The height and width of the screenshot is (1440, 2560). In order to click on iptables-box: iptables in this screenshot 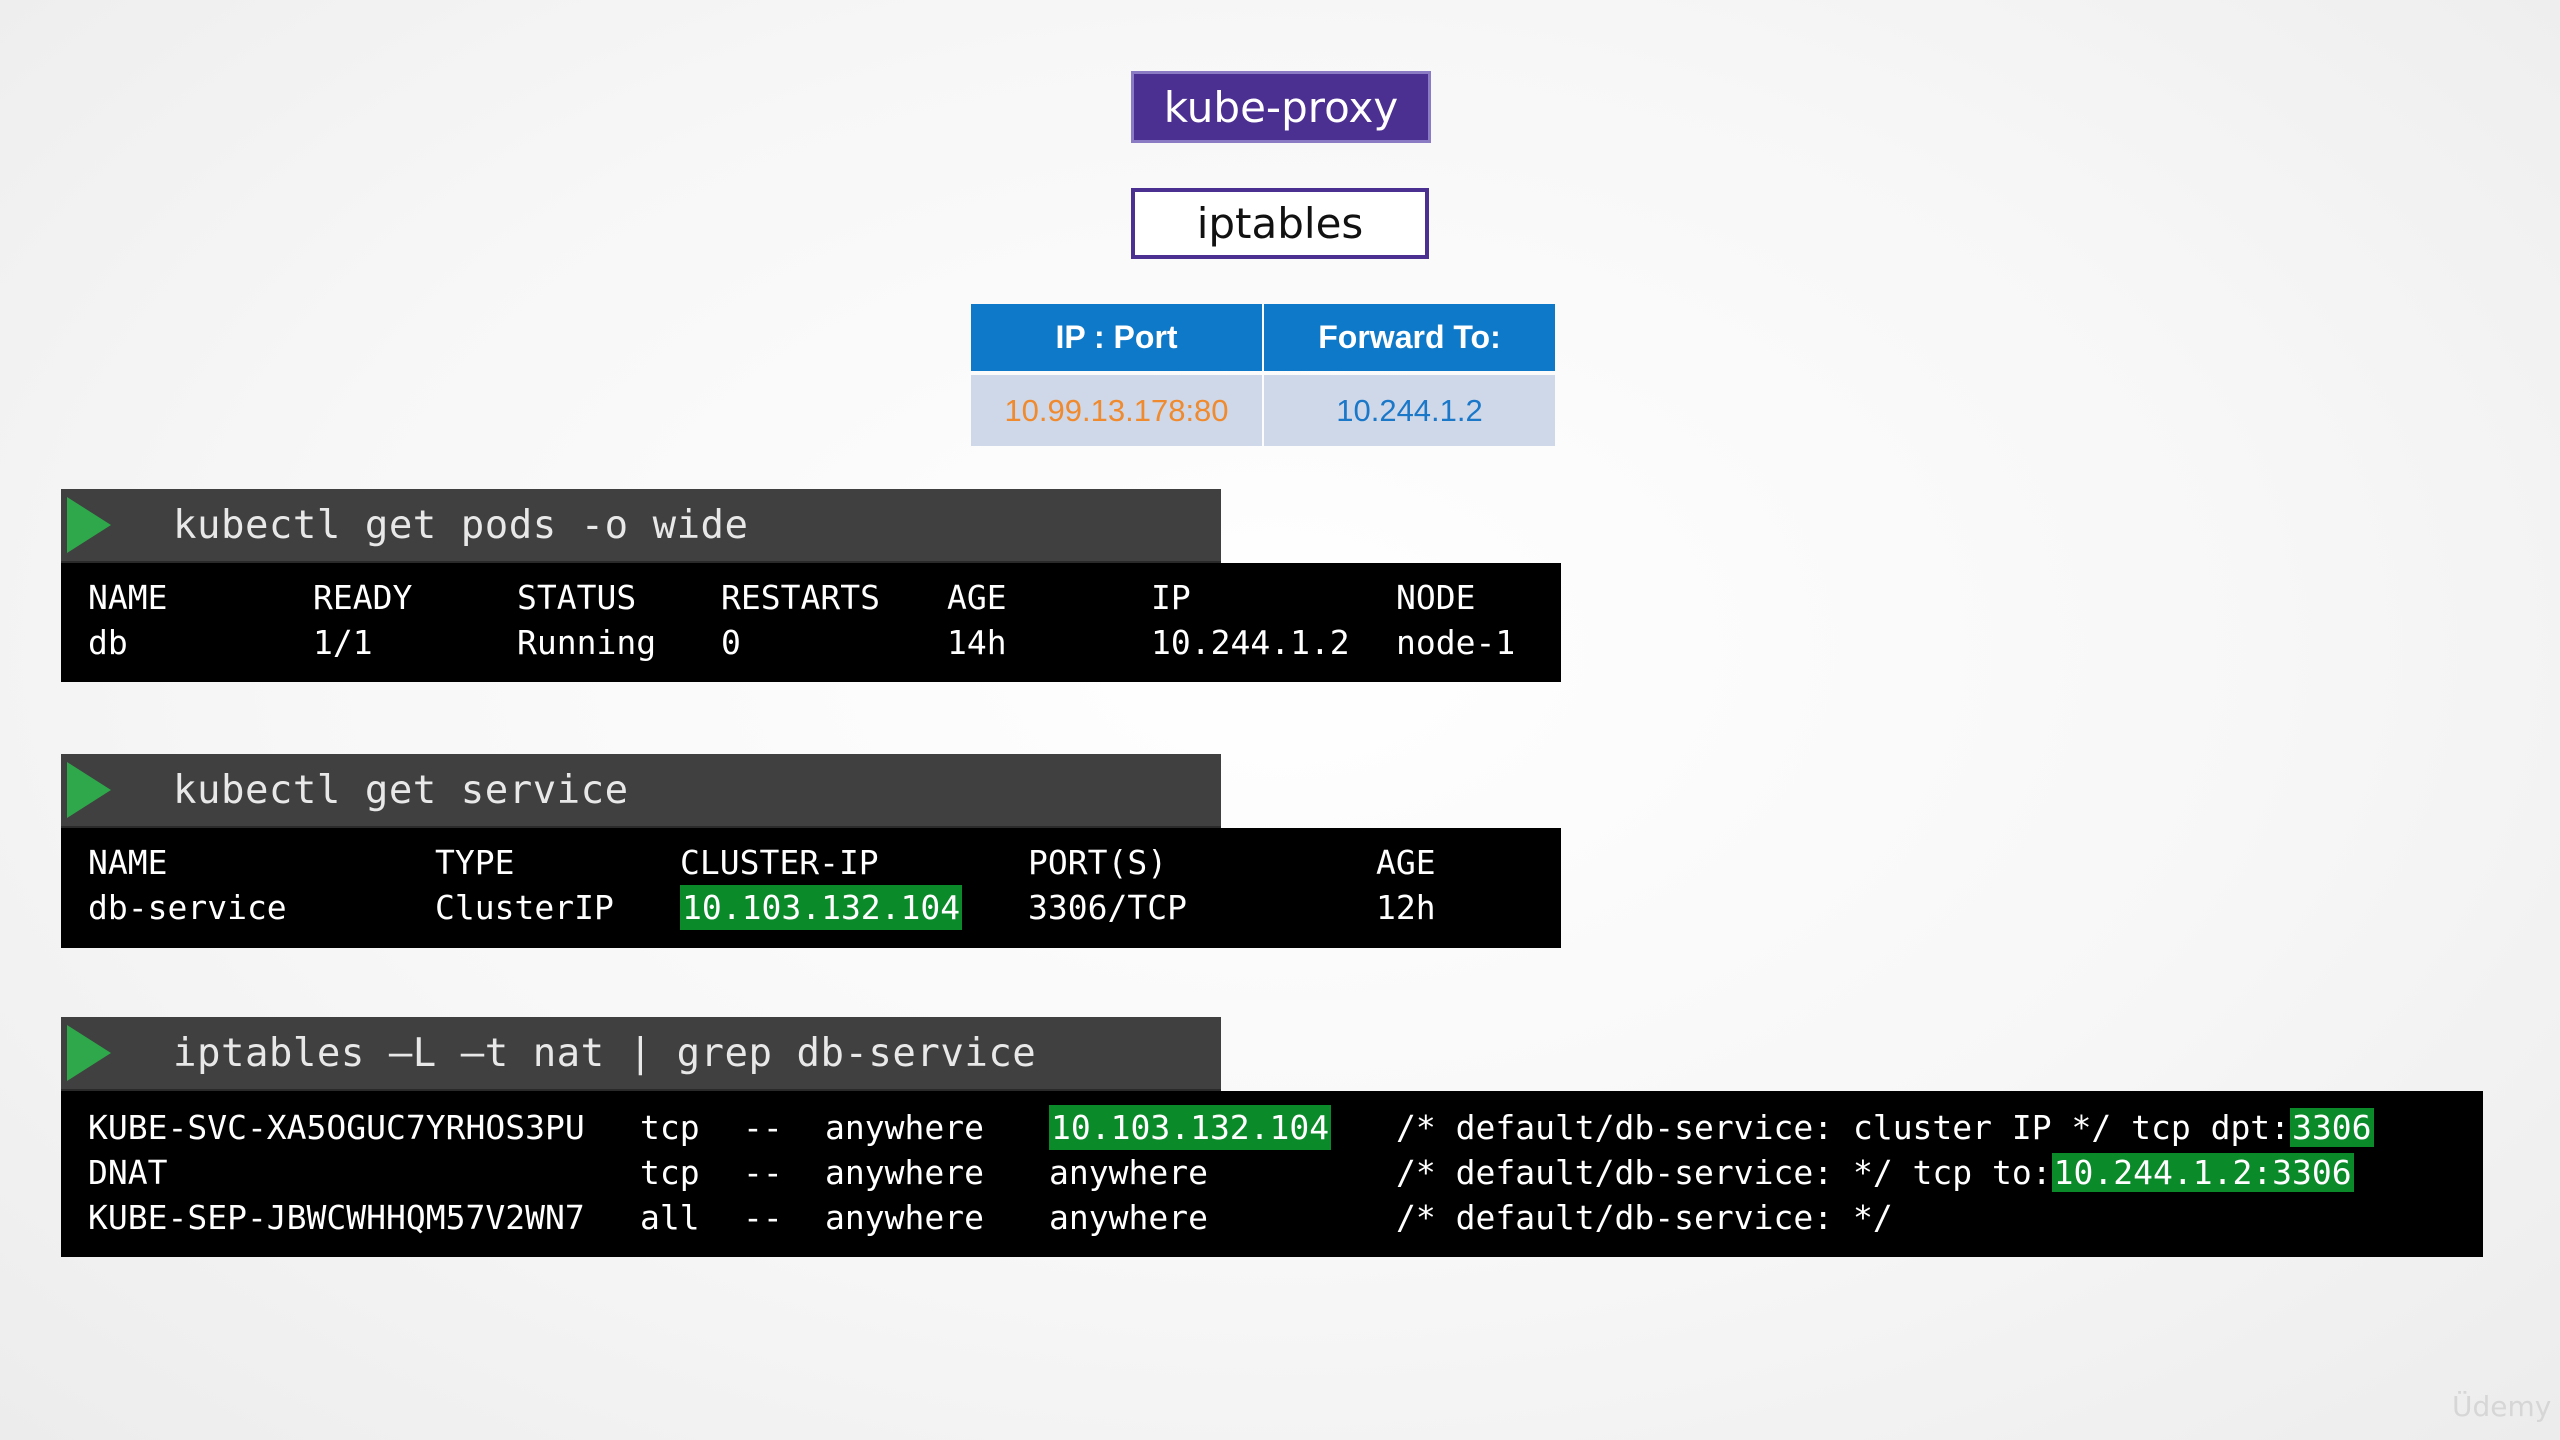, I will do `click(1280, 223)`.